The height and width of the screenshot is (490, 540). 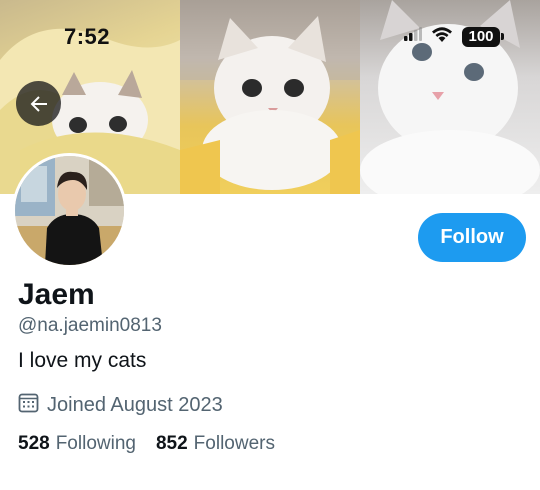 I want to click on battery-level: 100, so click(x=481, y=36).